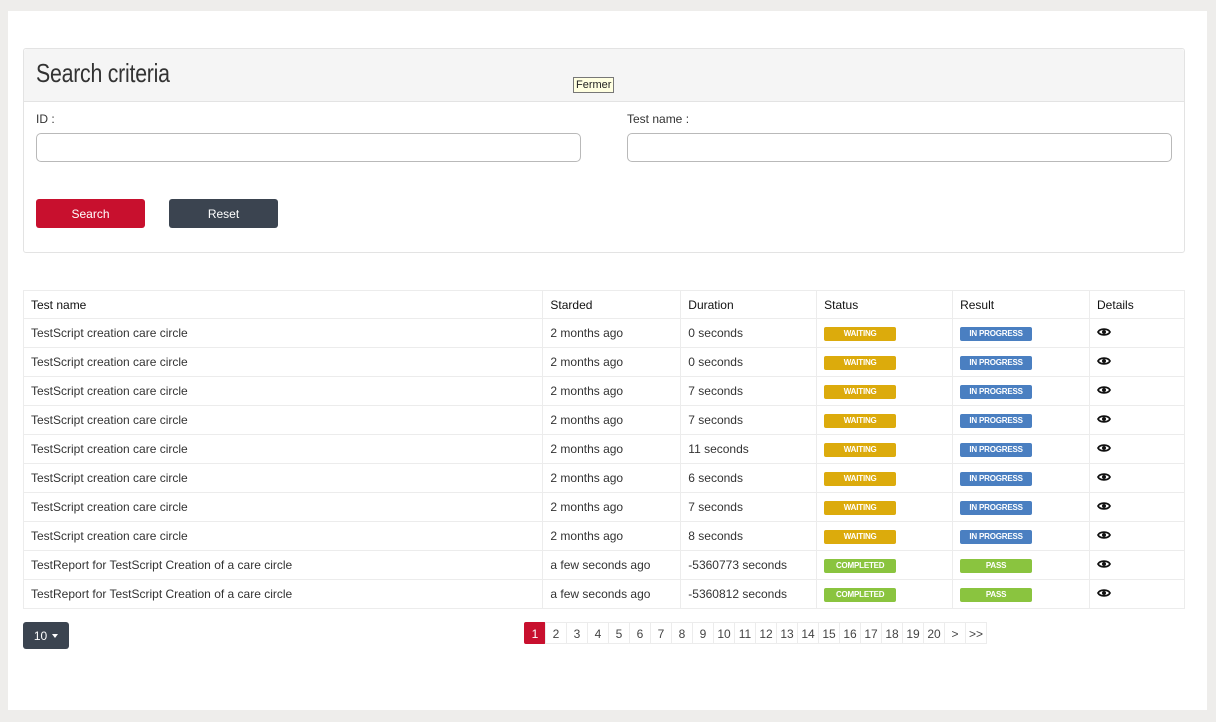 The image size is (1216, 722). I want to click on page-link: 12, so click(766, 633).